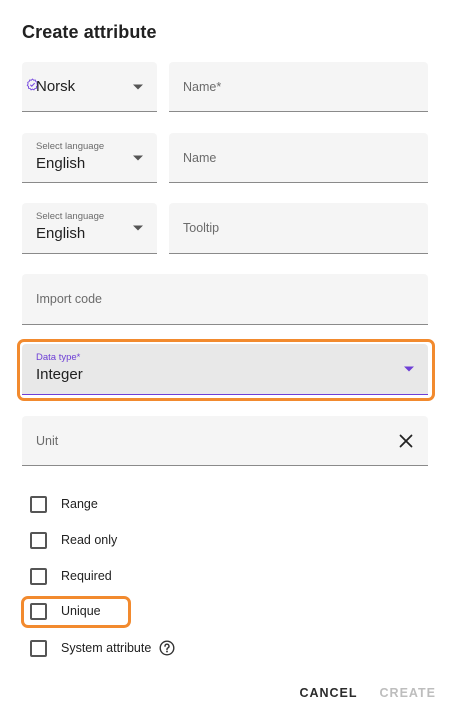 Image resolution: width=450 pixels, height=716 pixels. What do you see at coordinates (89, 87) in the screenshot?
I see `language-select-primary: Norsk` at bounding box center [89, 87].